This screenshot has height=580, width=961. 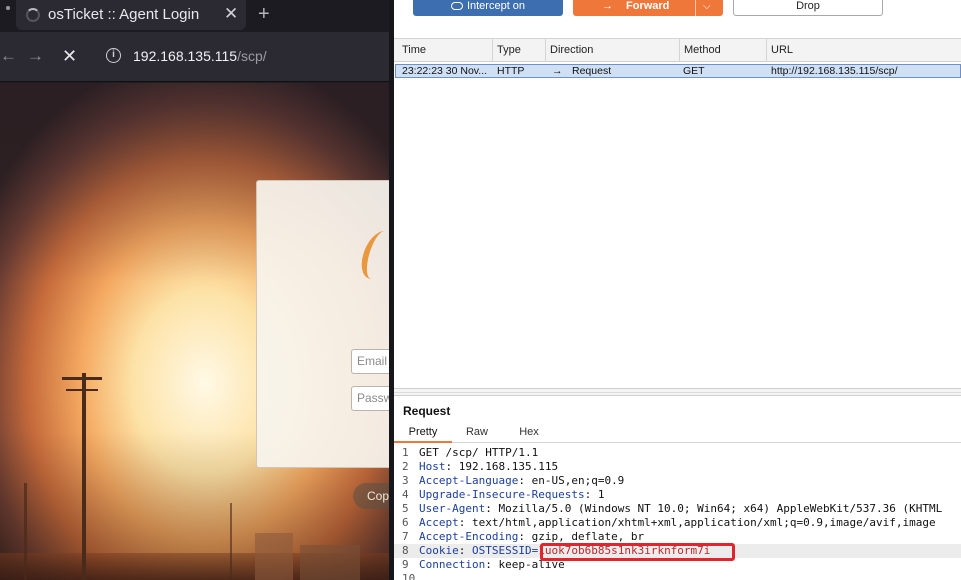 I want to click on new-tab-icon: +, so click(x=264, y=14).